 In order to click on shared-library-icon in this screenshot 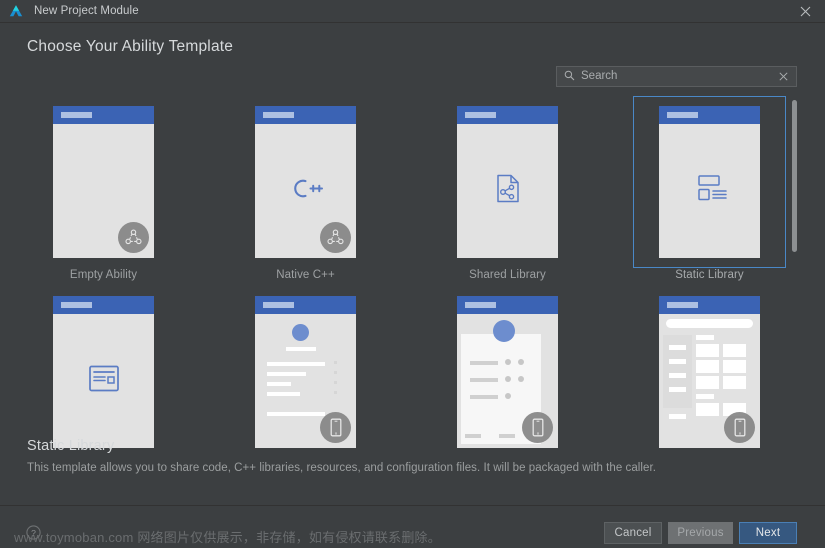, I will do `click(508, 191)`.